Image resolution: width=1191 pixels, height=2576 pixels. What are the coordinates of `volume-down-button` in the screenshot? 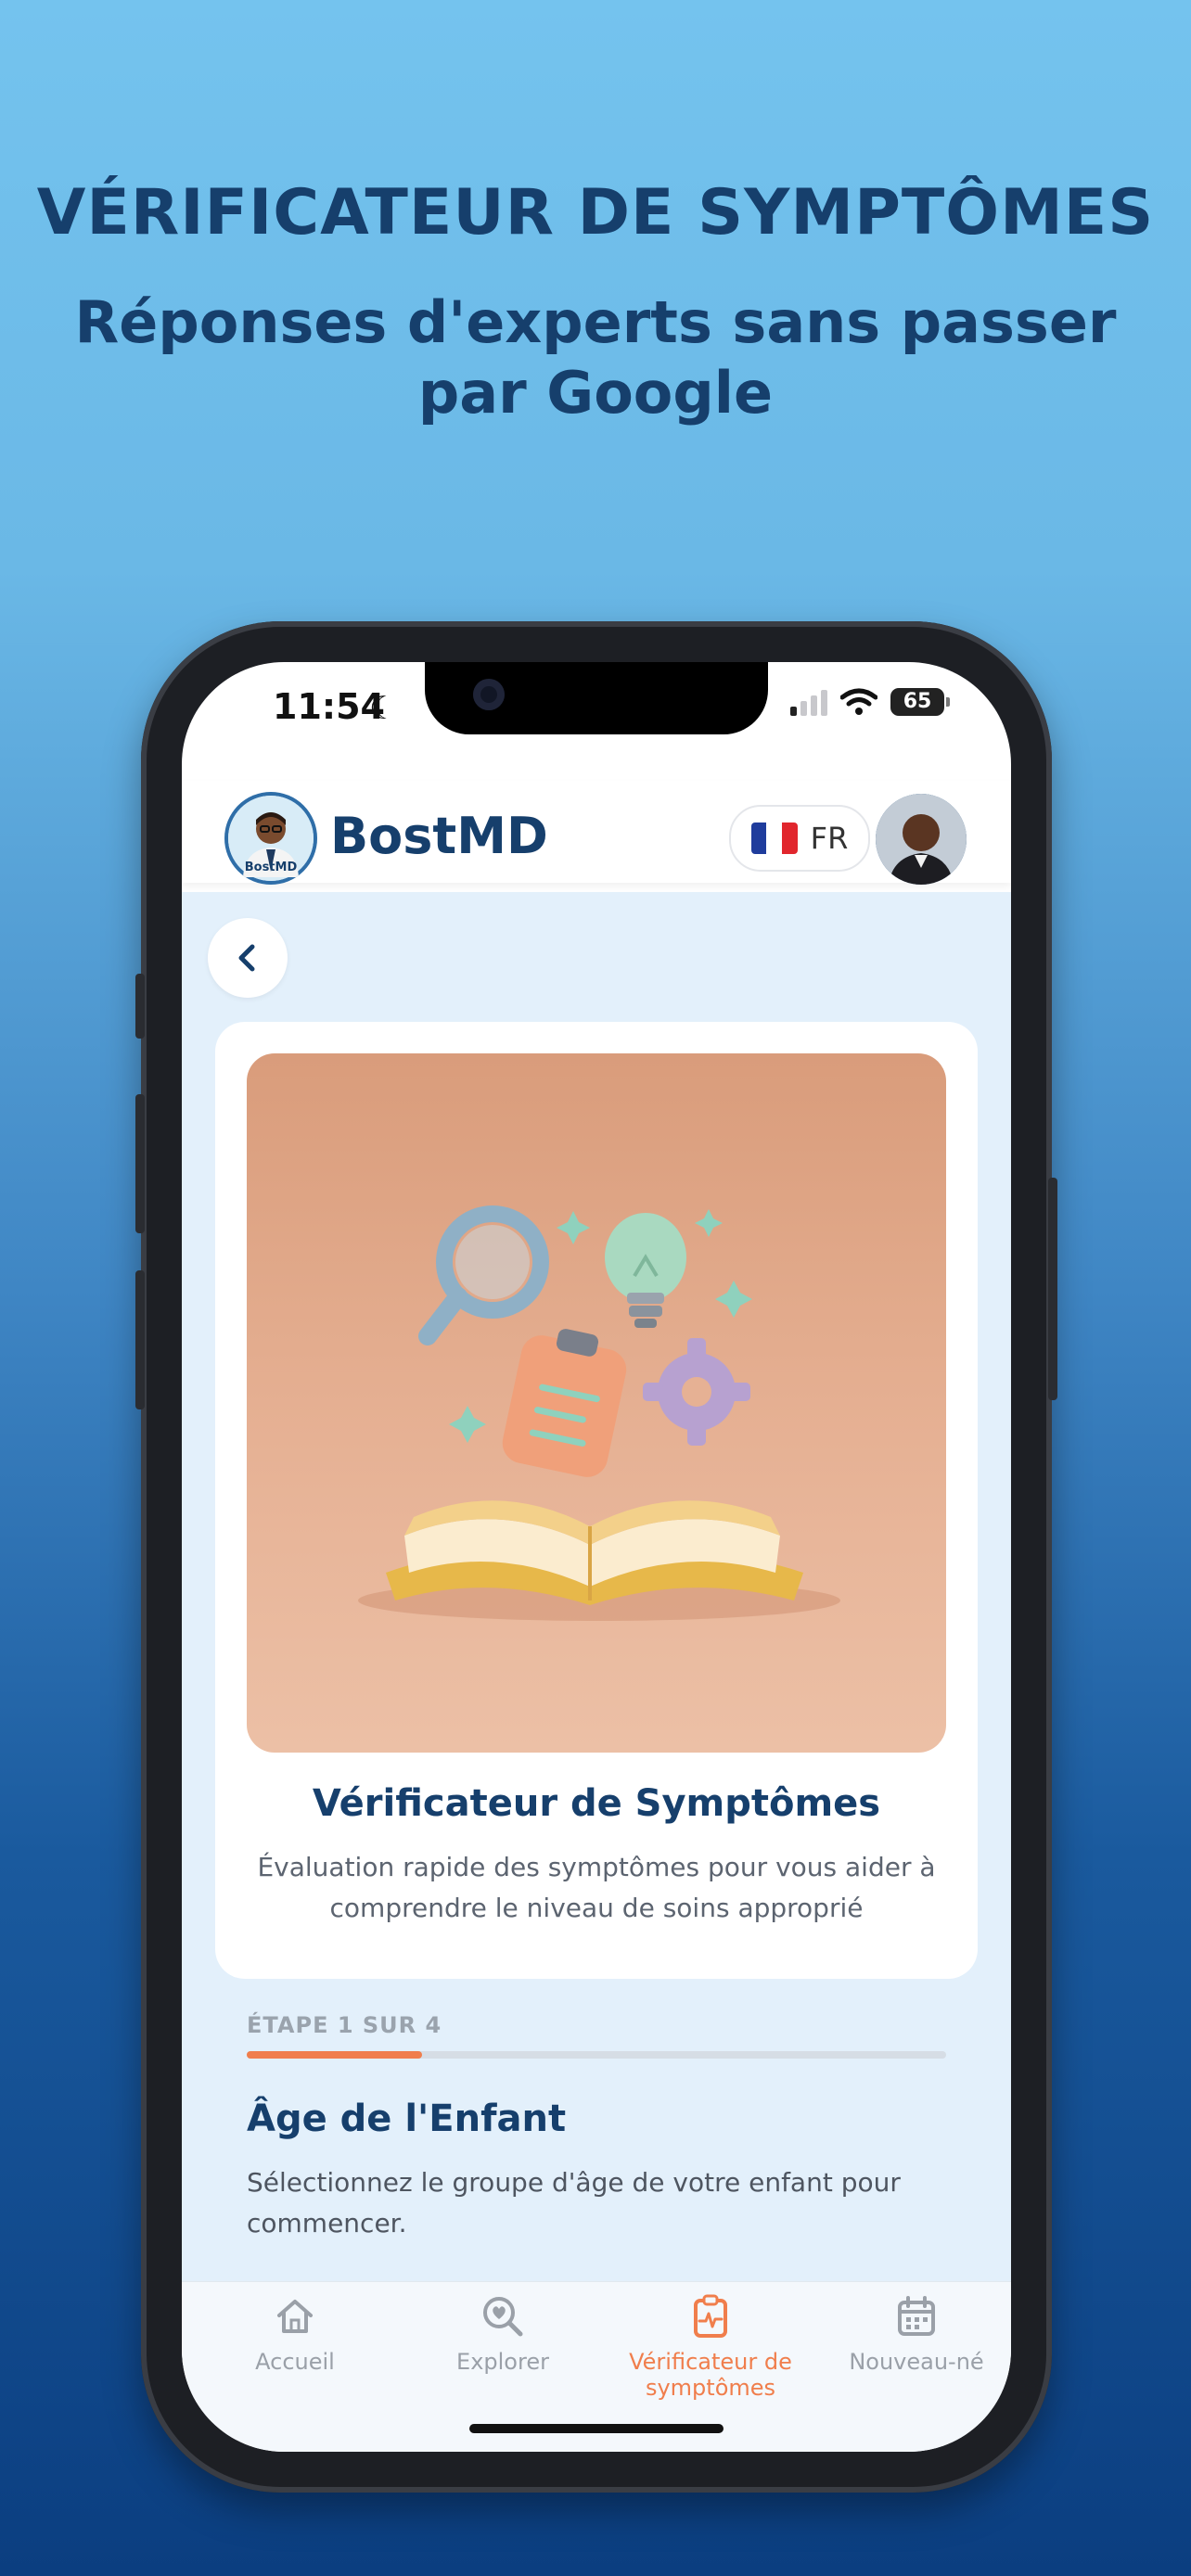 It's located at (140, 1339).